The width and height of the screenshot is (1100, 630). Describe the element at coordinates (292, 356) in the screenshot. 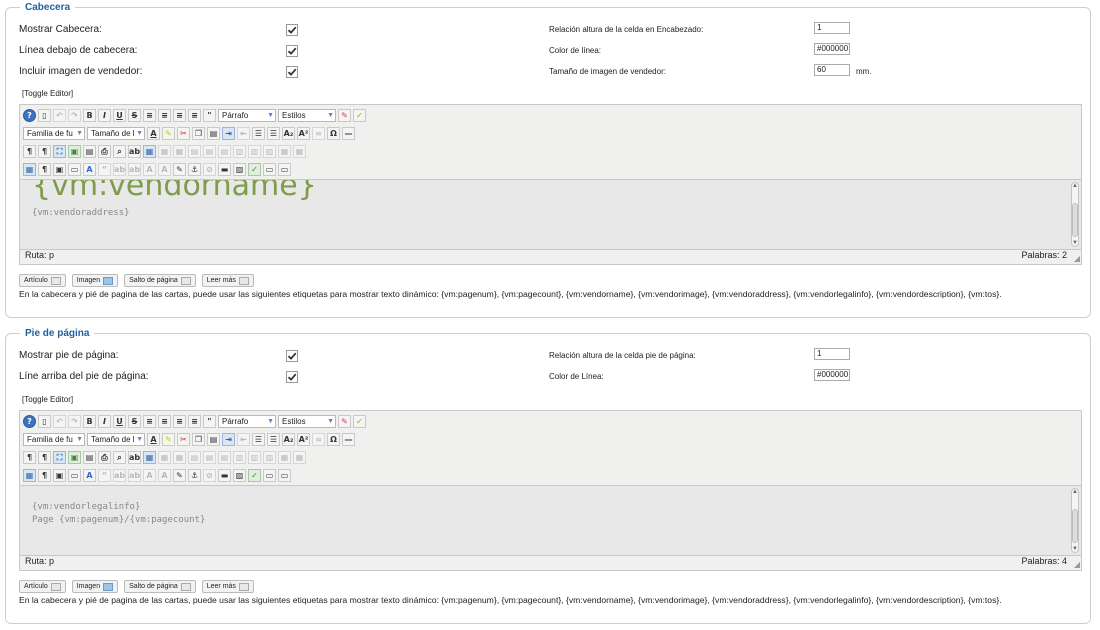

I see `show-footer-checkbox` at that location.